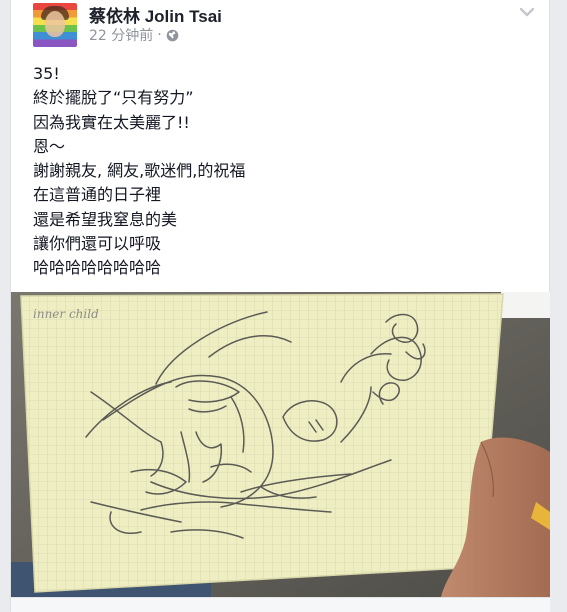 The width and height of the screenshot is (567, 612). Describe the element at coordinates (46, 73) in the screenshot. I see `post-line-1: 35!` at that location.